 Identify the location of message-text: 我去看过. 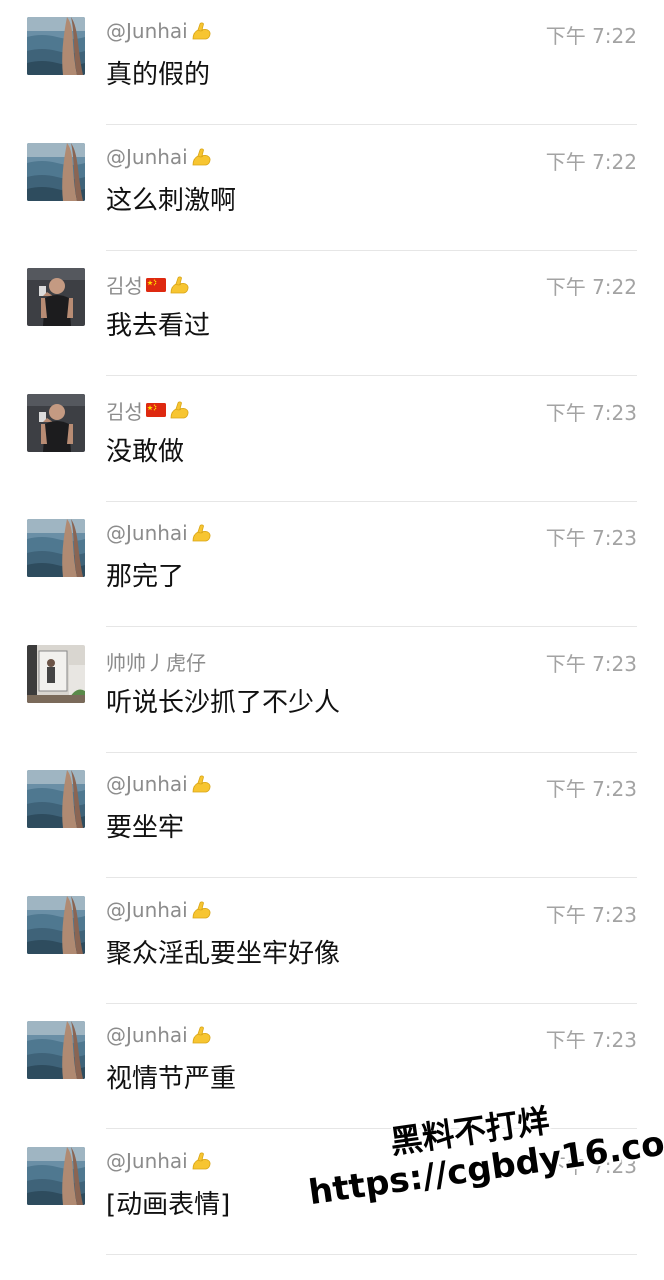
(158, 323).